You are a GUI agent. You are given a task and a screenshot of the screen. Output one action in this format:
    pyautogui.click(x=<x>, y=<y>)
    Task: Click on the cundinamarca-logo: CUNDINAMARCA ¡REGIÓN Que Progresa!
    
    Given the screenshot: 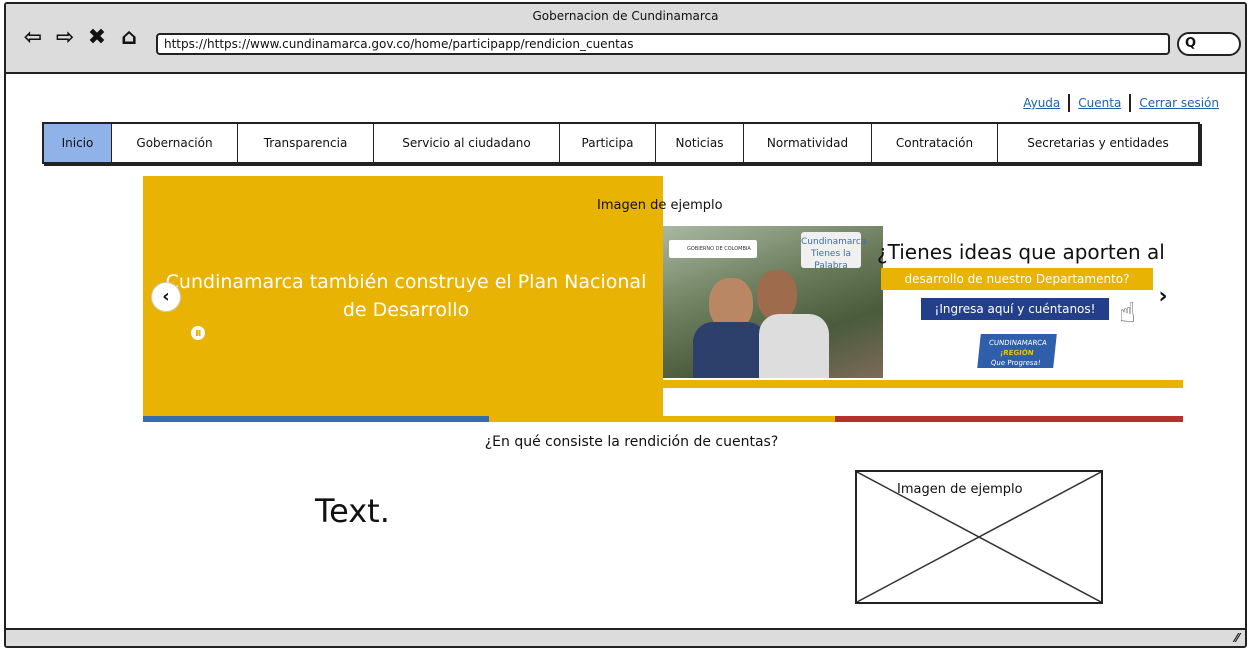 What is the action you would take?
    pyautogui.click(x=1017, y=351)
    